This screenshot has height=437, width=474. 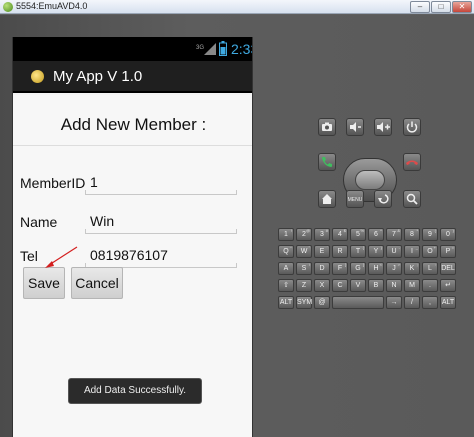 I want to click on key-3-10: DEL, so click(x=448, y=268).